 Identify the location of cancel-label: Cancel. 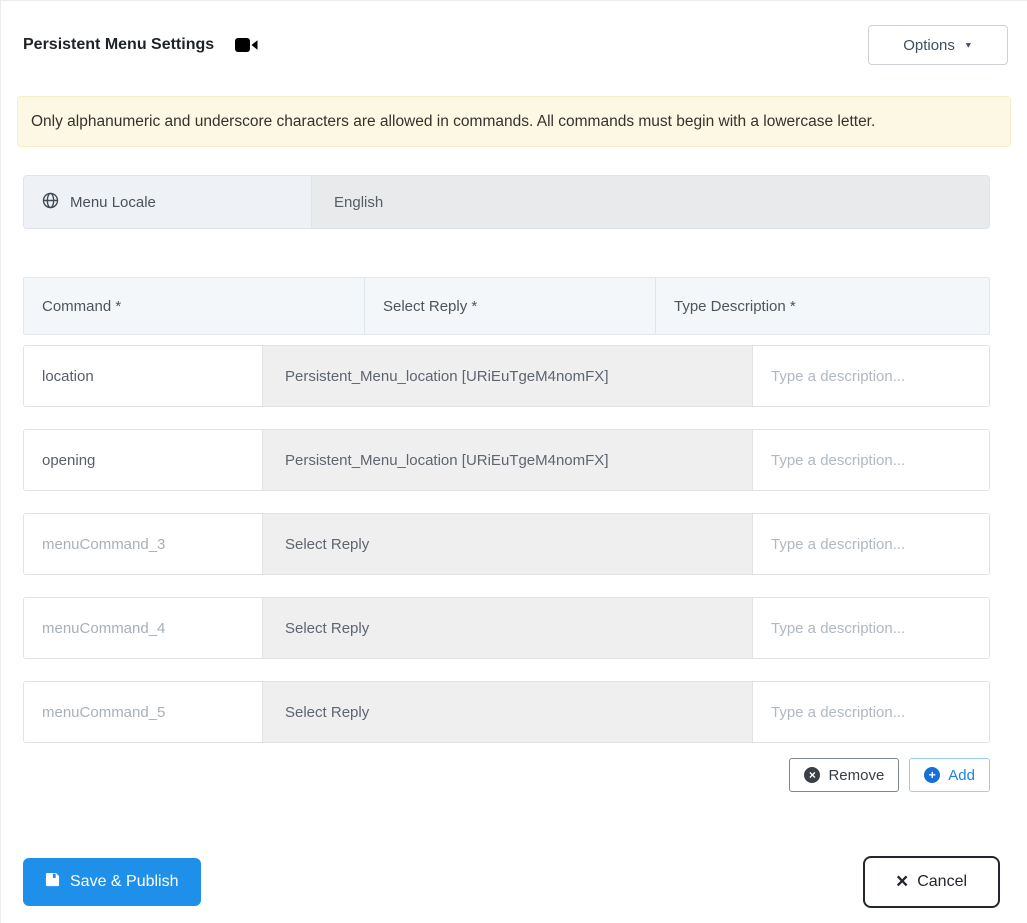
(942, 881).